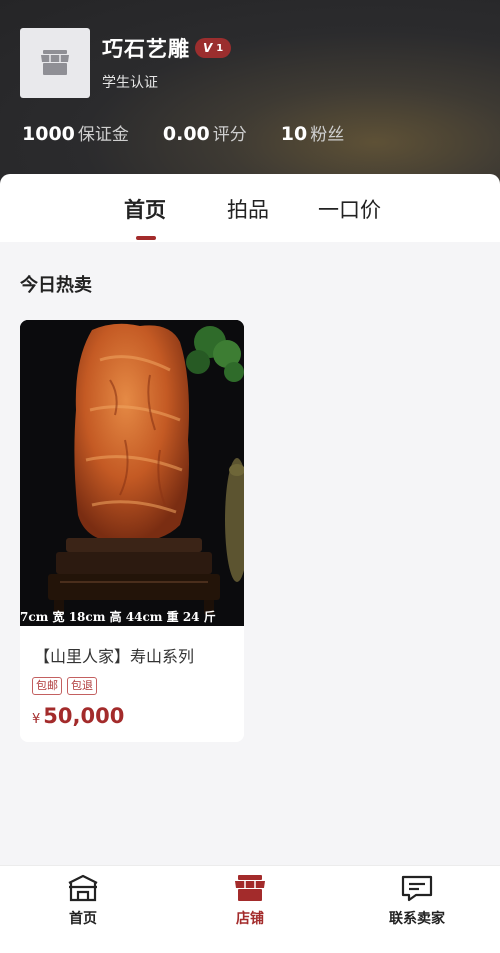 The image size is (500, 953). Describe the element at coordinates (114, 655) in the screenshot. I see `product-title: 【山里人家】寿山系列` at that location.